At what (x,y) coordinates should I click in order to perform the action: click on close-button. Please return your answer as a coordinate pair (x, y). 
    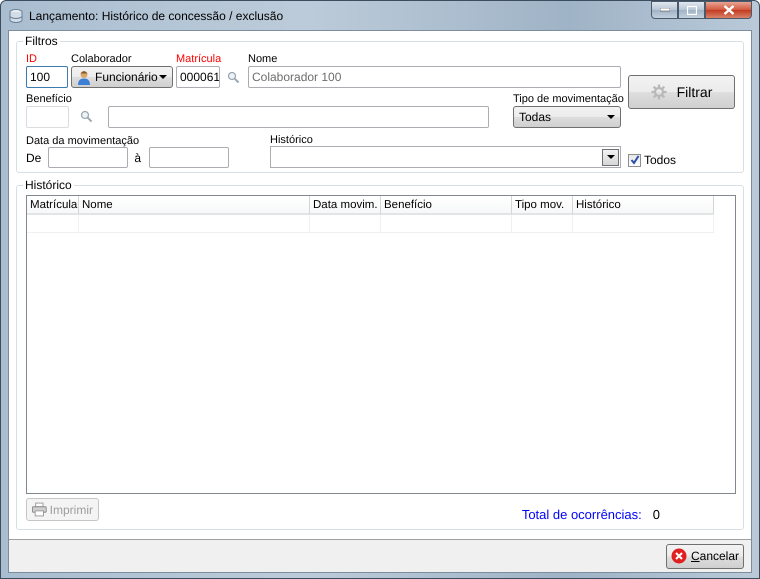
    Looking at the image, I should click on (728, 10).